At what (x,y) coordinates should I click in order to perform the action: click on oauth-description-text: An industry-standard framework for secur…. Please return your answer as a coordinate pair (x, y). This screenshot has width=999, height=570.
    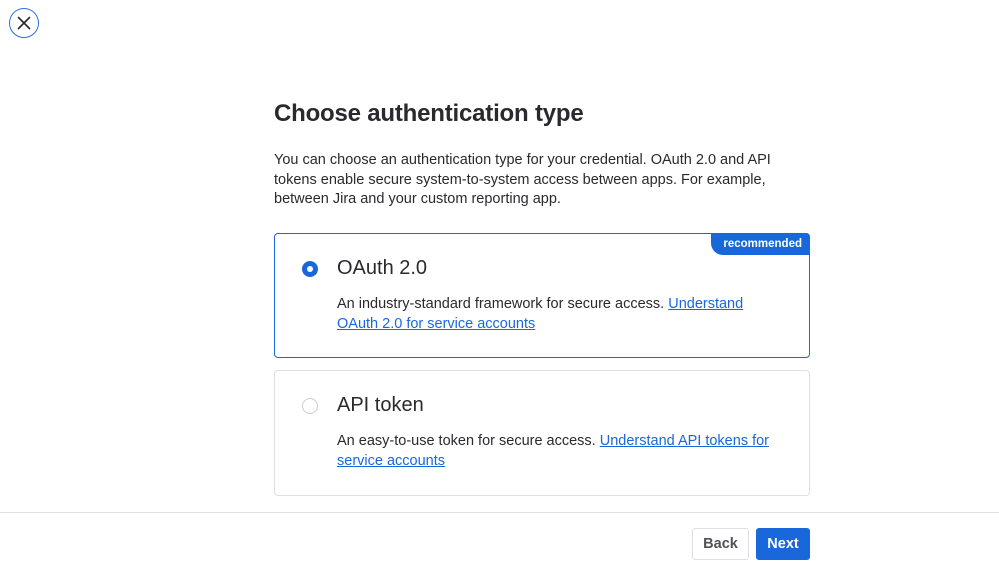
    Looking at the image, I should click on (501, 304).